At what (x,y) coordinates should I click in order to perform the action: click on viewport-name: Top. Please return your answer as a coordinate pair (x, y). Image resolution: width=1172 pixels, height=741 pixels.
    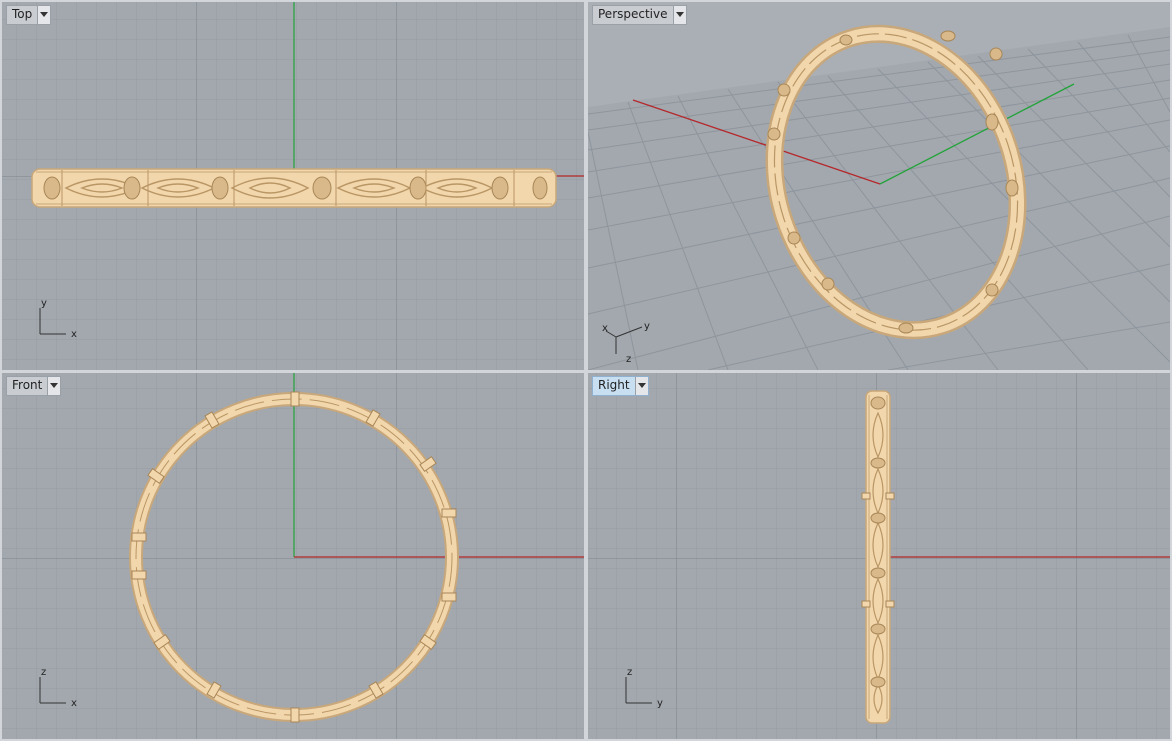
    Looking at the image, I should click on (22, 14).